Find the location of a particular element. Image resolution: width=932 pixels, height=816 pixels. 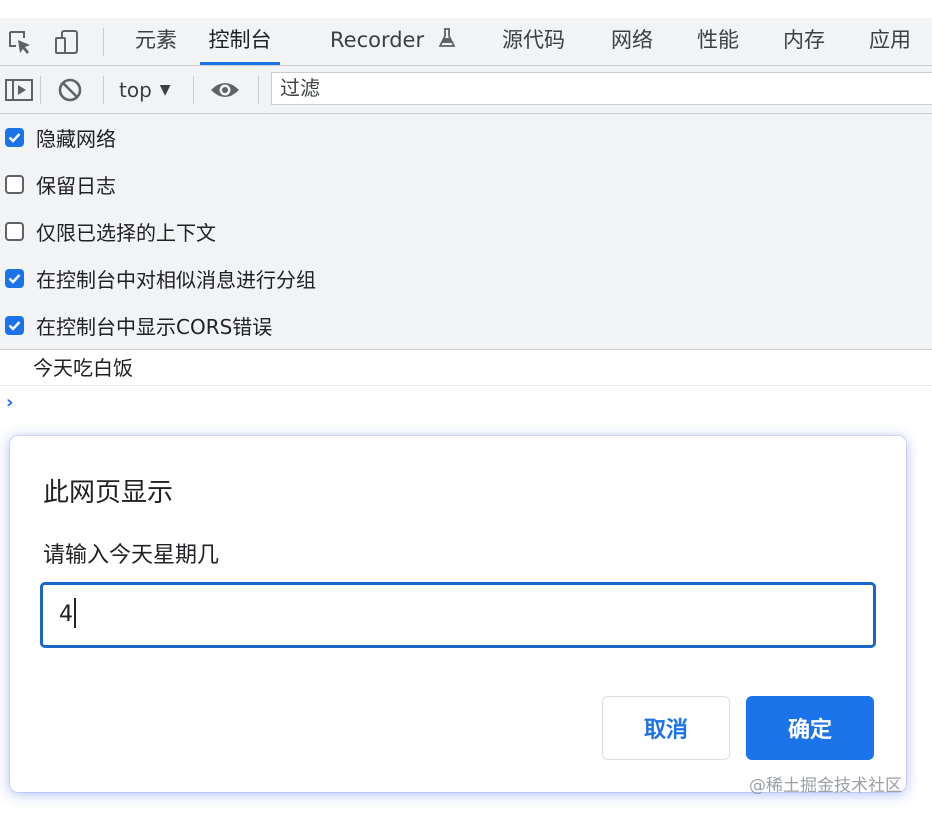

setting-preserve-log: 保留日志 is located at coordinates (60, 184).